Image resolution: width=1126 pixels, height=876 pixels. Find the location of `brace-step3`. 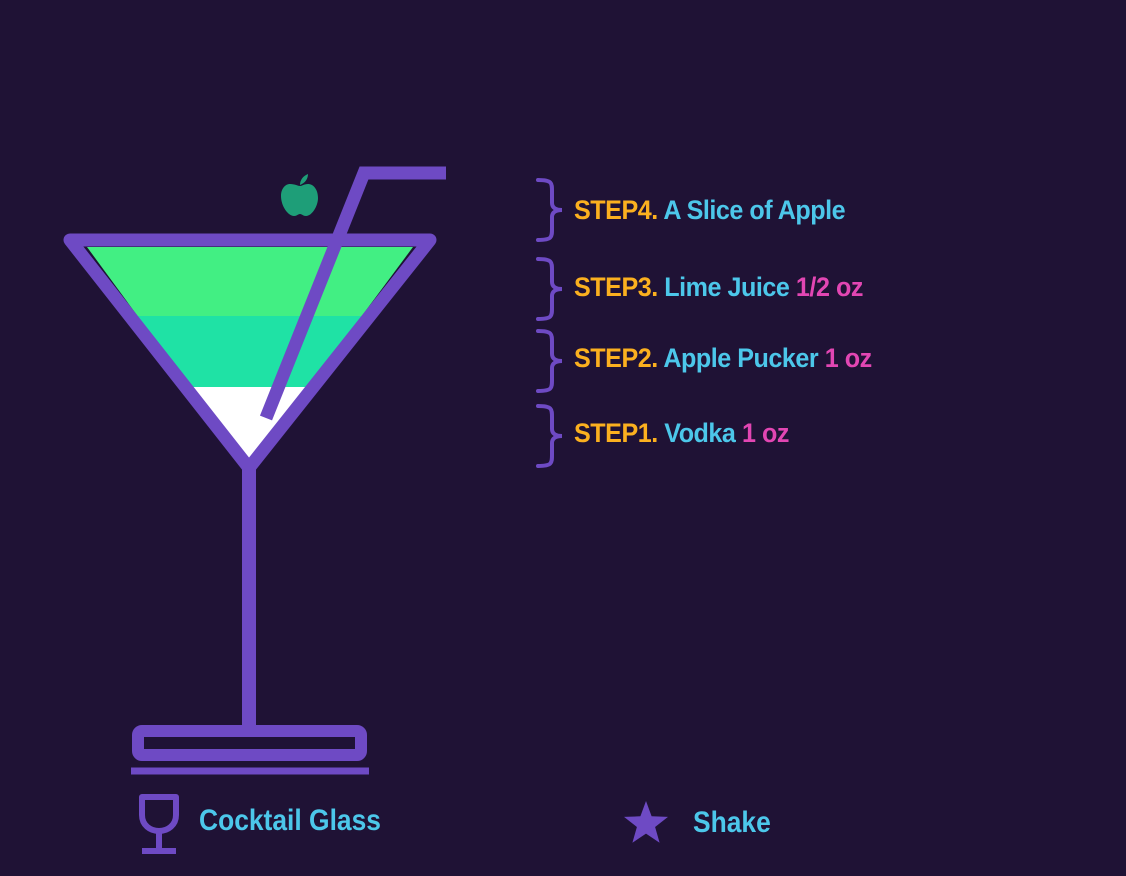

brace-step3 is located at coordinates (549, 289).